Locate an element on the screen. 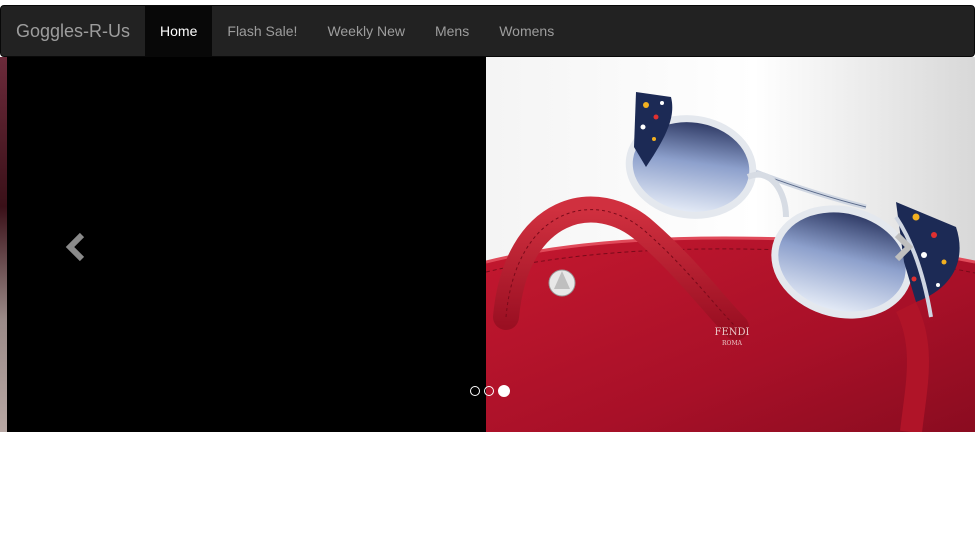 This screenshot has height=535, width=975. carousel-prev-button is located at coordinates (76, 247).